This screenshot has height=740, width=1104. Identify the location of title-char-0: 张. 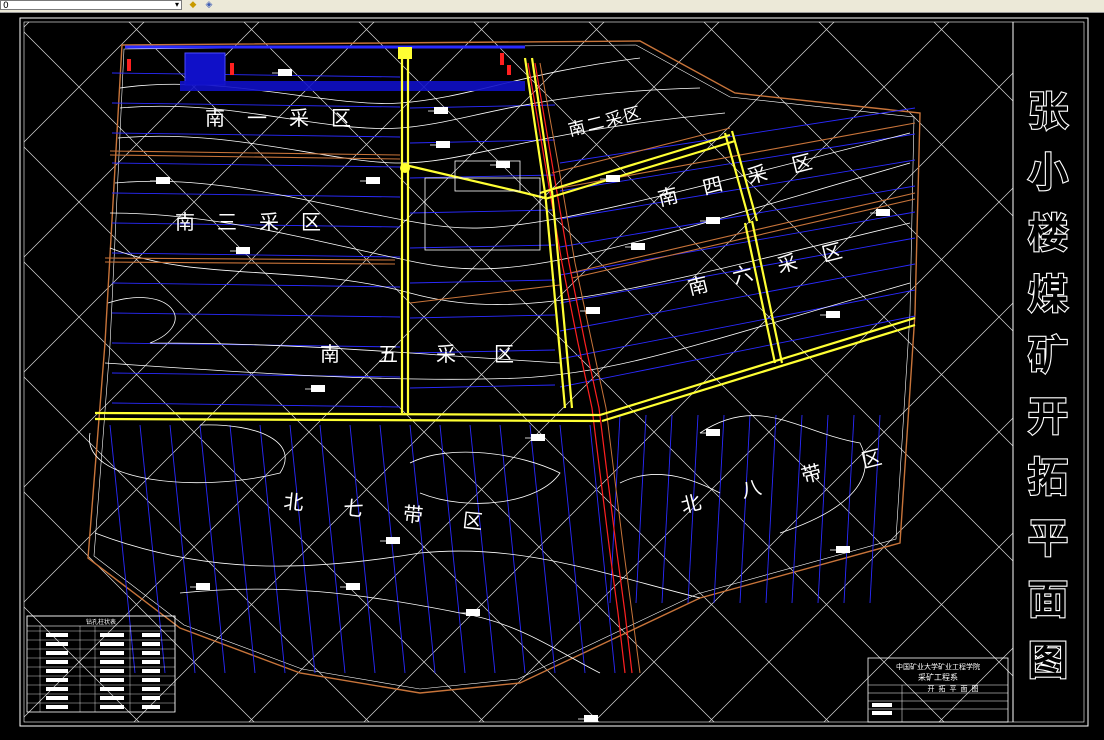
(1048, 112).